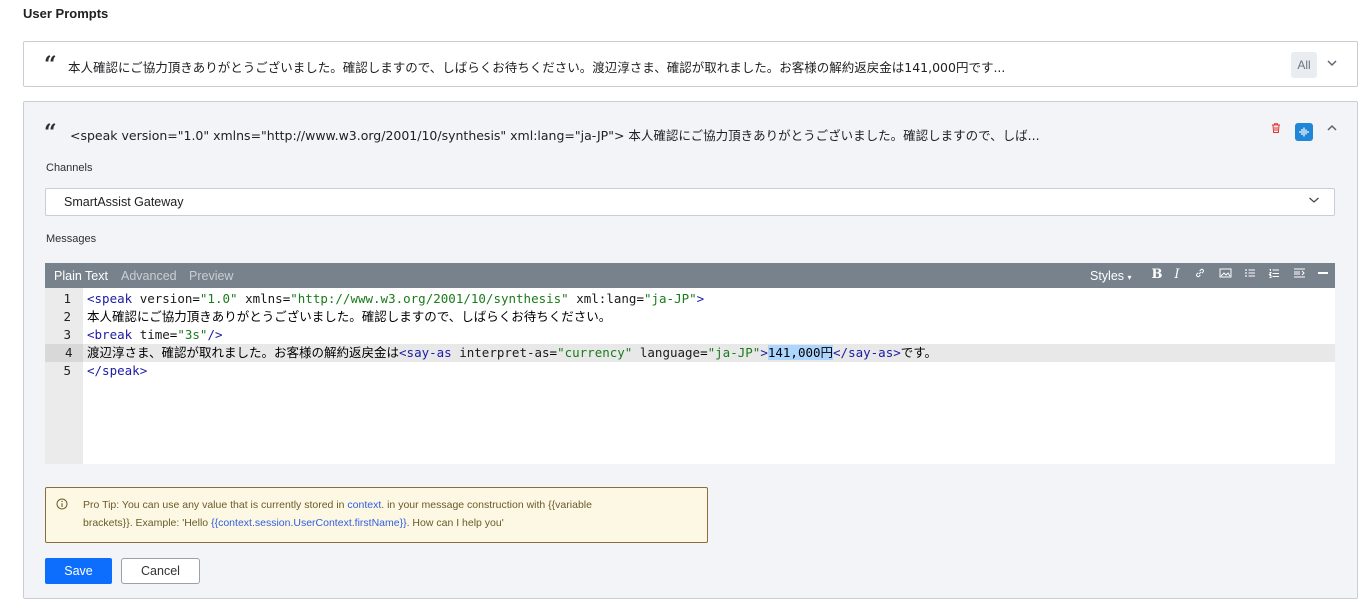  What do you see at coordinates (147, 523) in the screenshot?
I see `tip-text: brackets}}. Example: 'Hello` at bounding box center [147, 523].